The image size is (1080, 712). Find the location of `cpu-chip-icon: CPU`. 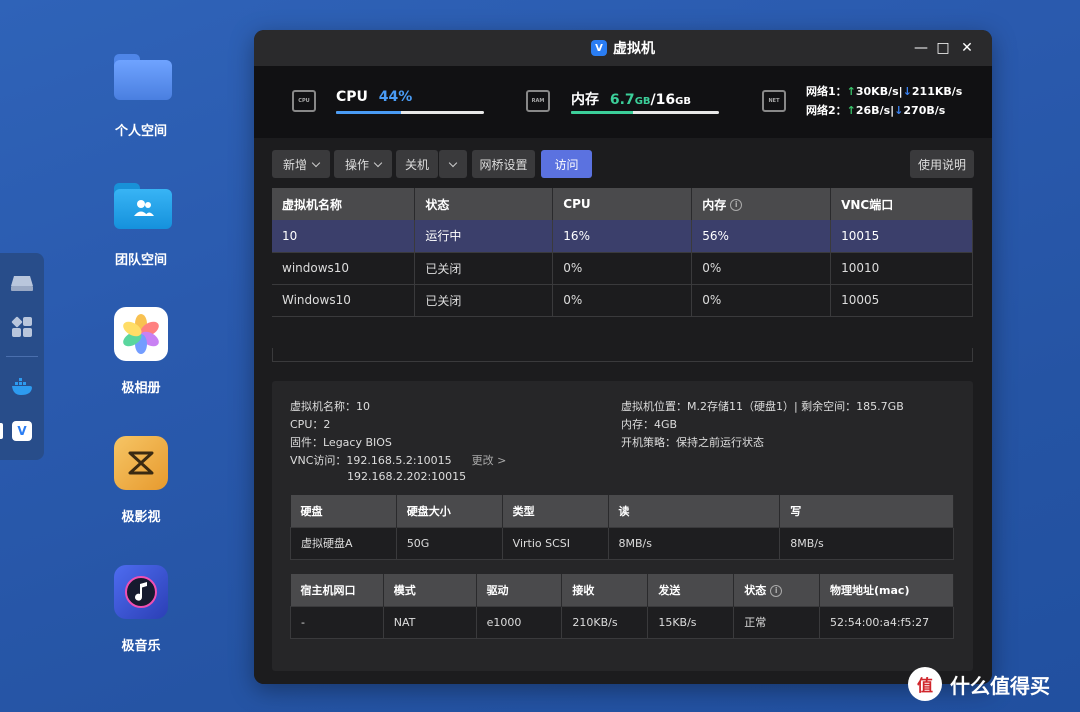

cpu-chip-icon: CPU is located at coordinates (304, 101).